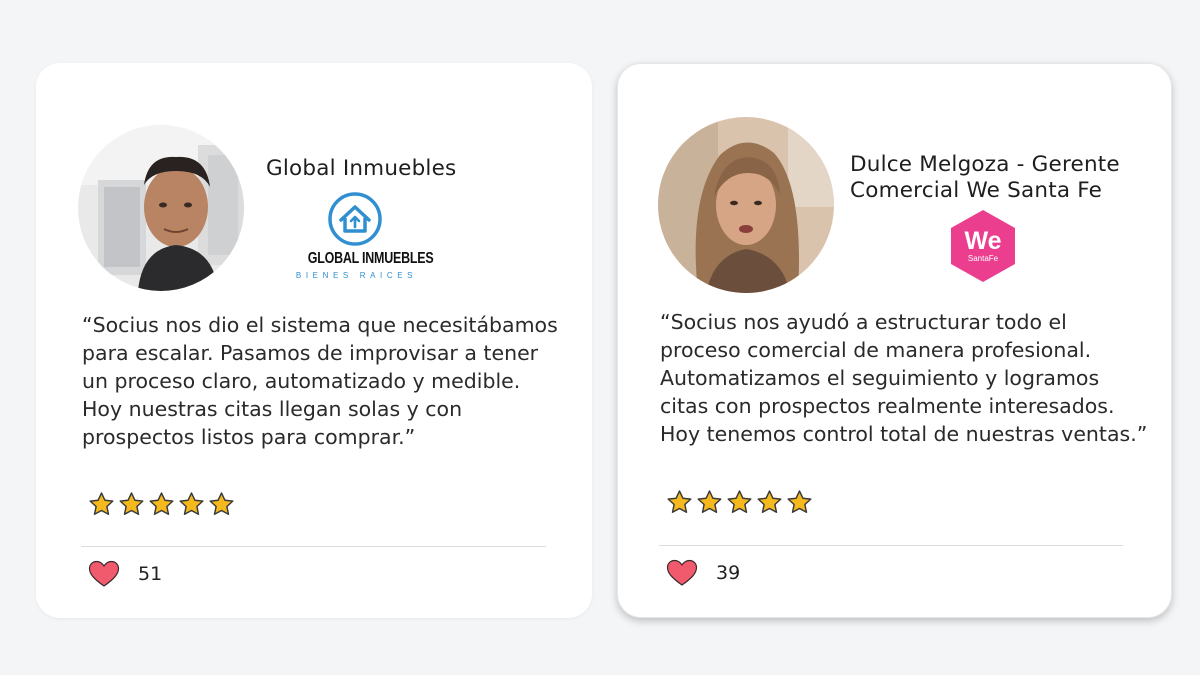 The height and width of the screenshot is (675, 1200). What do you see at coordinates (370, 258) in the screenshot?
I see `logo-wordmark: GLOBAL INMUEBLES` at bounding box center [370, 258].